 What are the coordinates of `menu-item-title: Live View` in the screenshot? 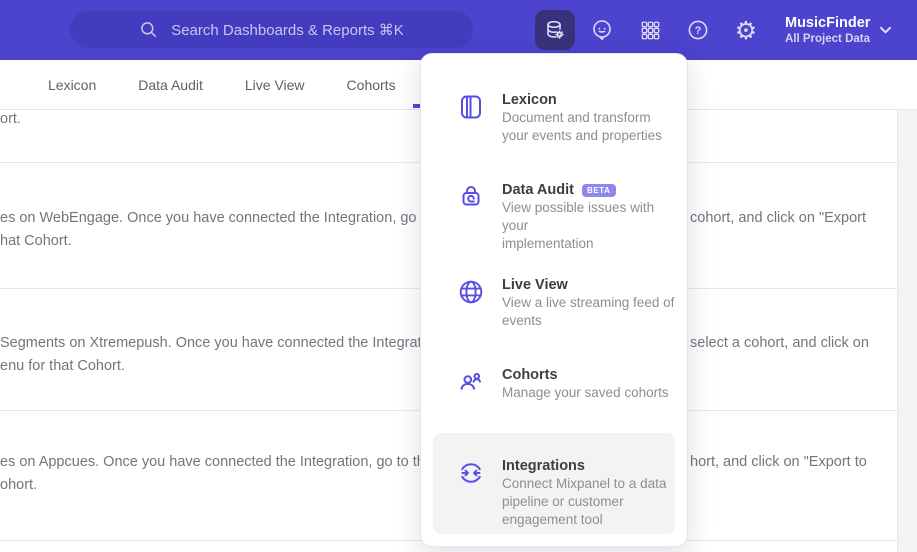 It's located at (535, 285).